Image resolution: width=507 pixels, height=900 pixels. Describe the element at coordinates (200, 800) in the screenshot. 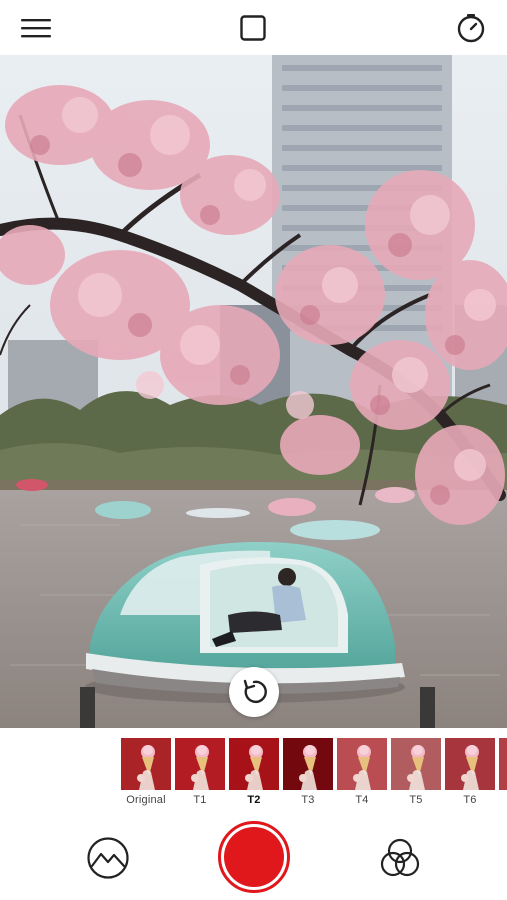

I see `filter-label: T1` at that location.